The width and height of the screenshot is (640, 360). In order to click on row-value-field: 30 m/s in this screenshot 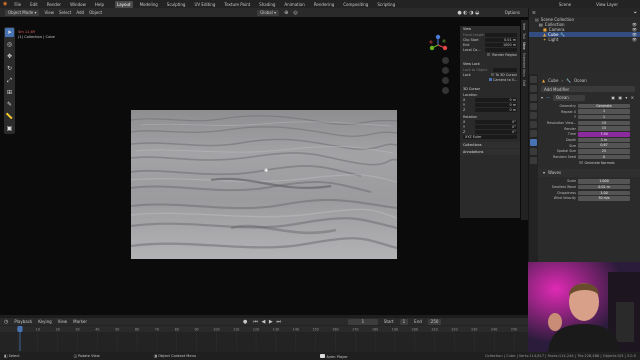, I will do `click(604, 198)`.